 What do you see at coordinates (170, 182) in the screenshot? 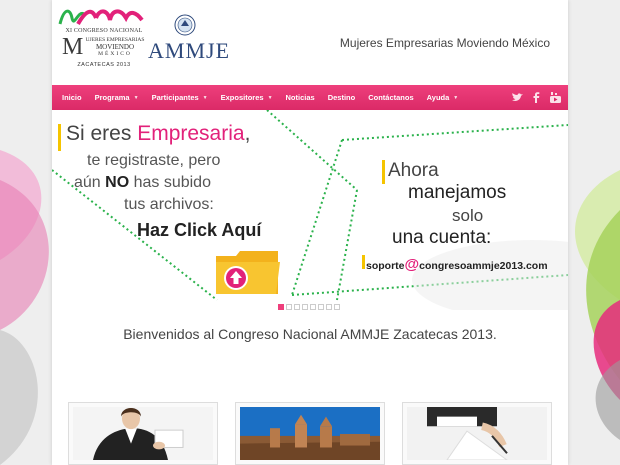
I see `slider-line-3c: has subido` at bounding box center [170, 182].